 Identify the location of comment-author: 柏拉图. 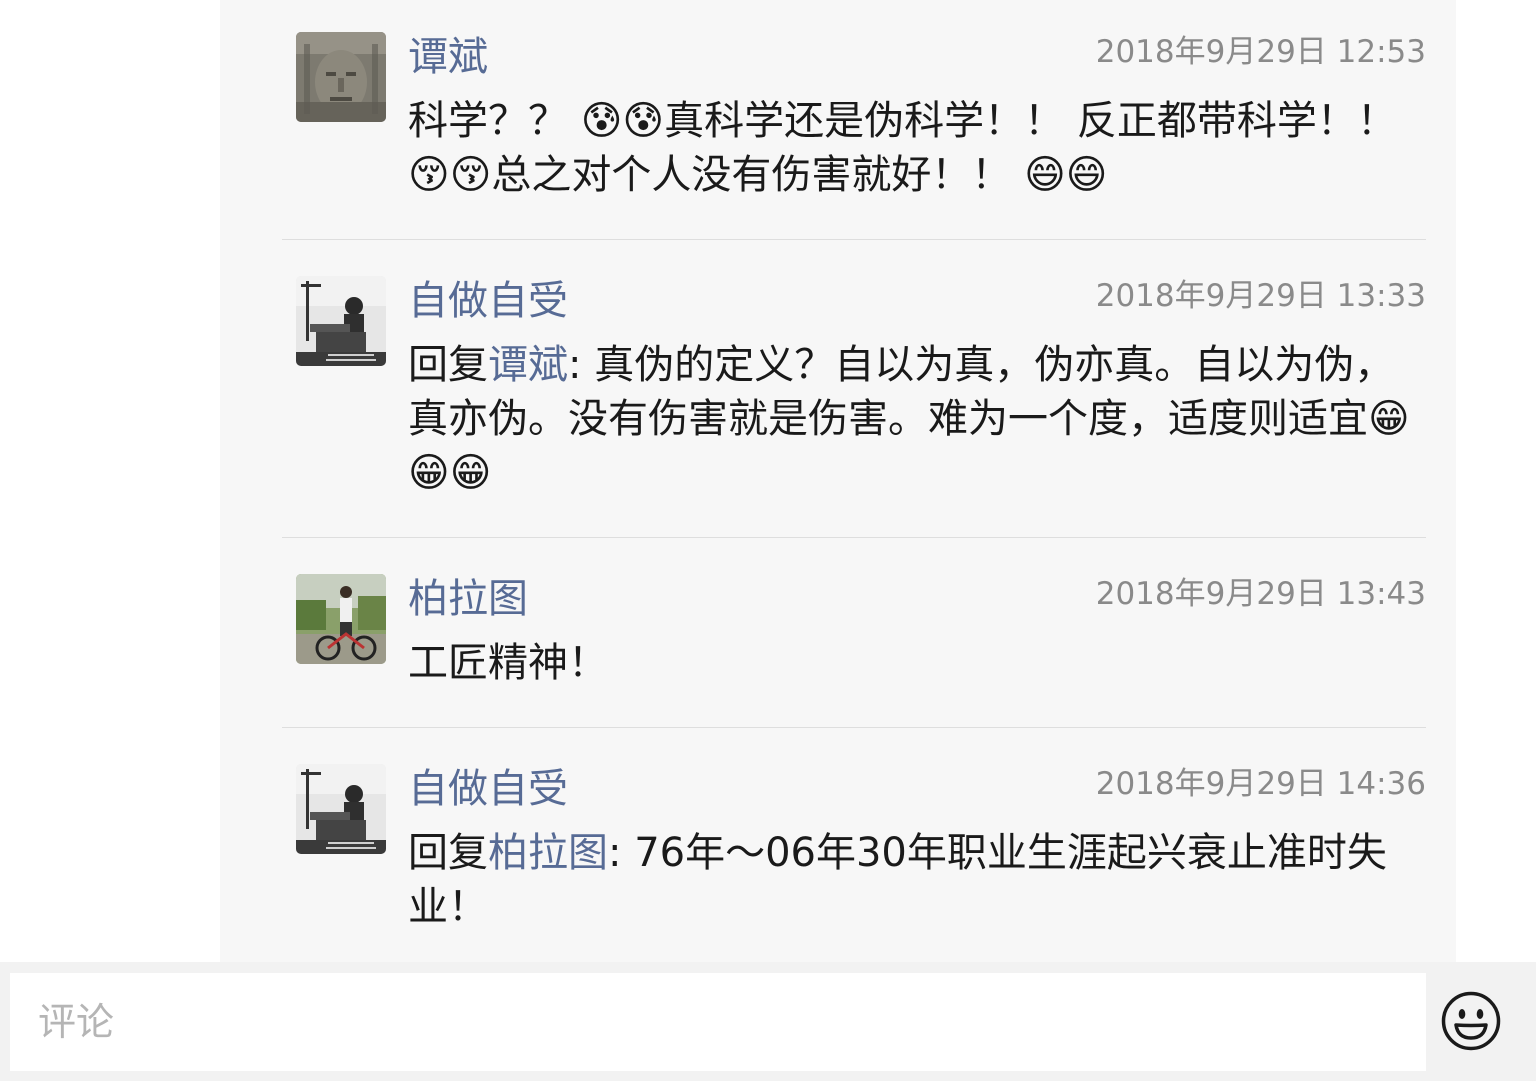
(468, 599).